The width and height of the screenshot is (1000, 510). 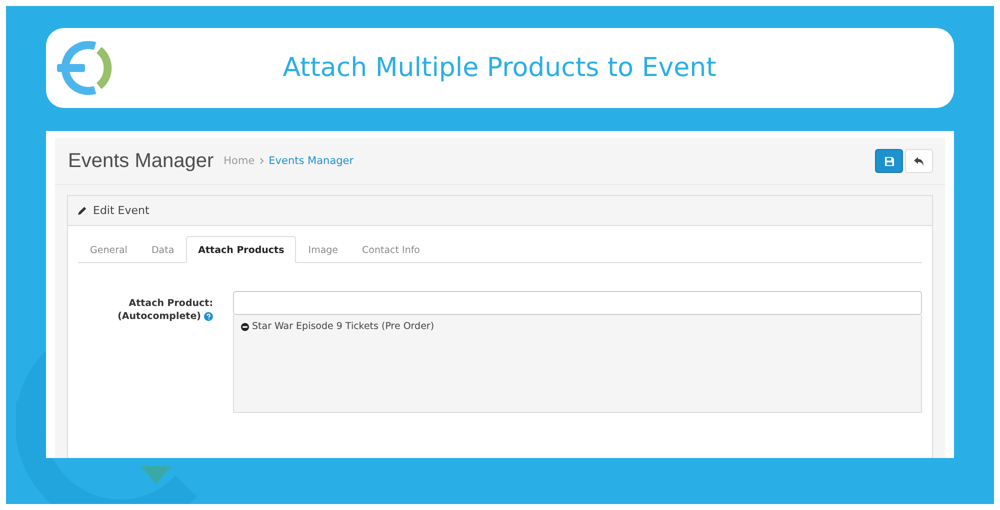 What do you see at coordinates (170, 303) in the screenshot?
I see `field-label: Attach Product:` at bounding box center [170, 303].